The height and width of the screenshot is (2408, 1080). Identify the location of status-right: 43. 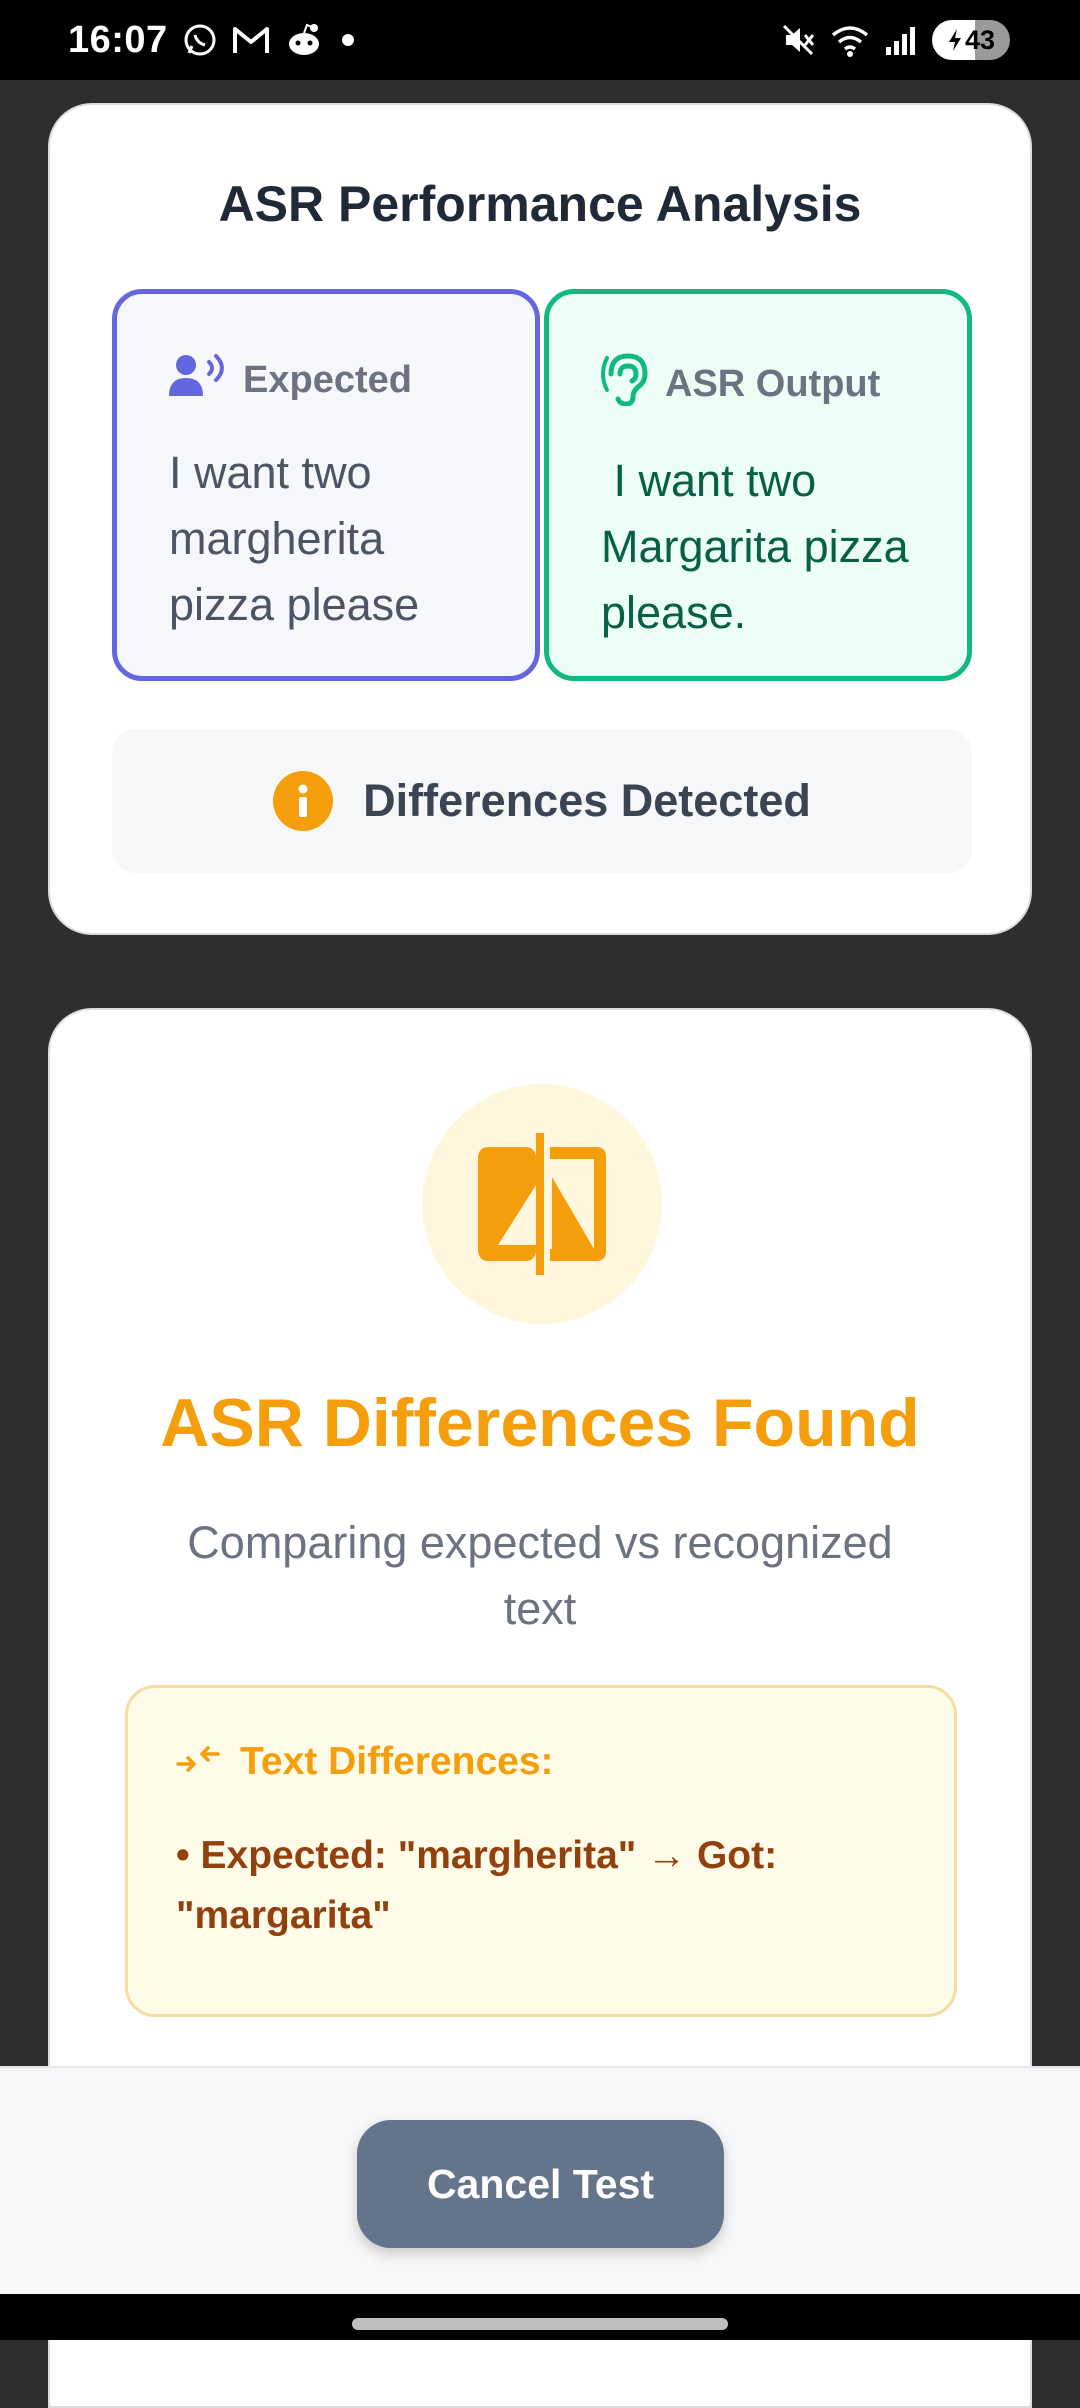
(895, 40).